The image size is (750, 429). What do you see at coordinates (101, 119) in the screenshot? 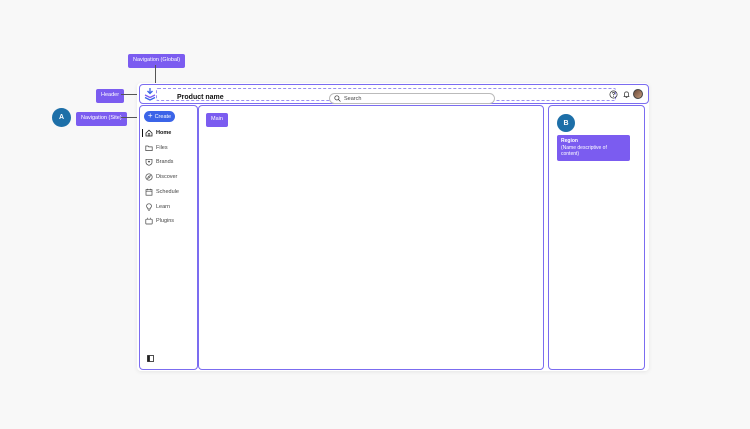
I see `annotation-navigation-site: Navigation (Site)` at bounding box center [101, 119].